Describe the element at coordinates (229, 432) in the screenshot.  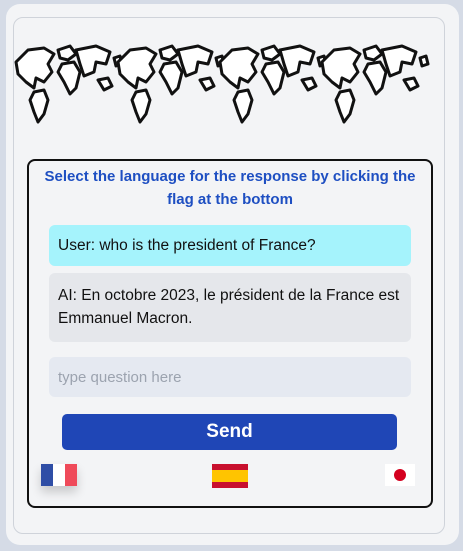
I see `send-button: Send` at that location.